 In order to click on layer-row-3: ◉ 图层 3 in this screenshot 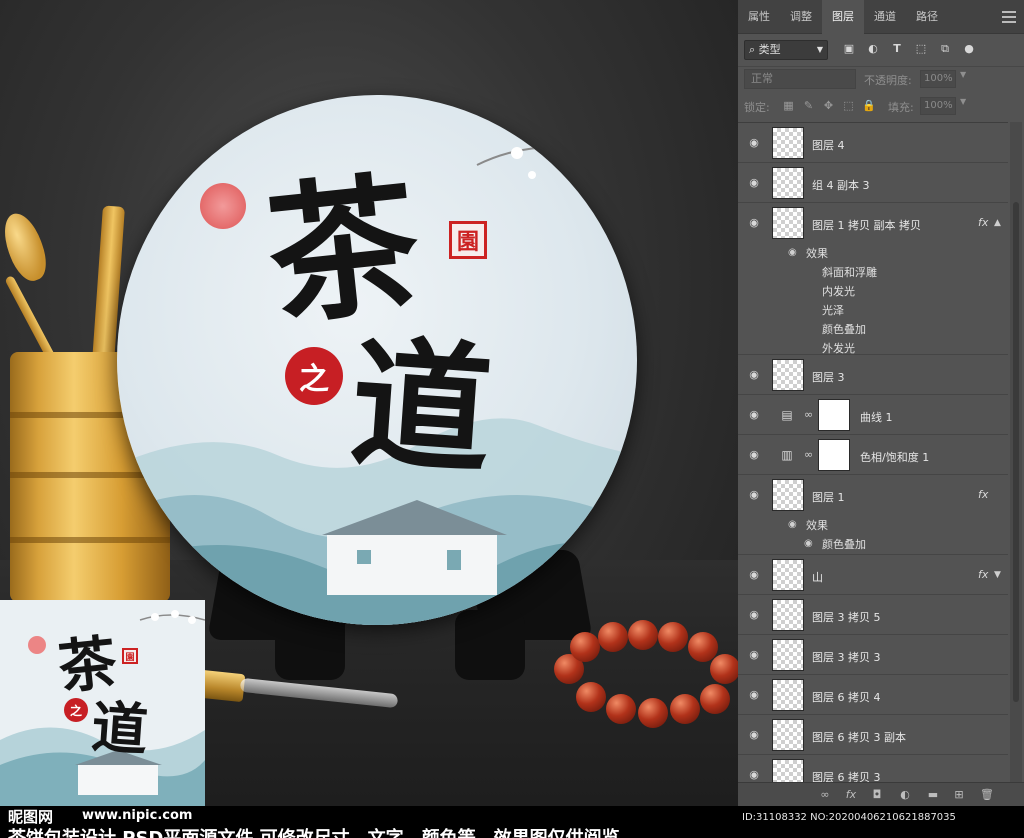, I will do `click(873, 375)`.